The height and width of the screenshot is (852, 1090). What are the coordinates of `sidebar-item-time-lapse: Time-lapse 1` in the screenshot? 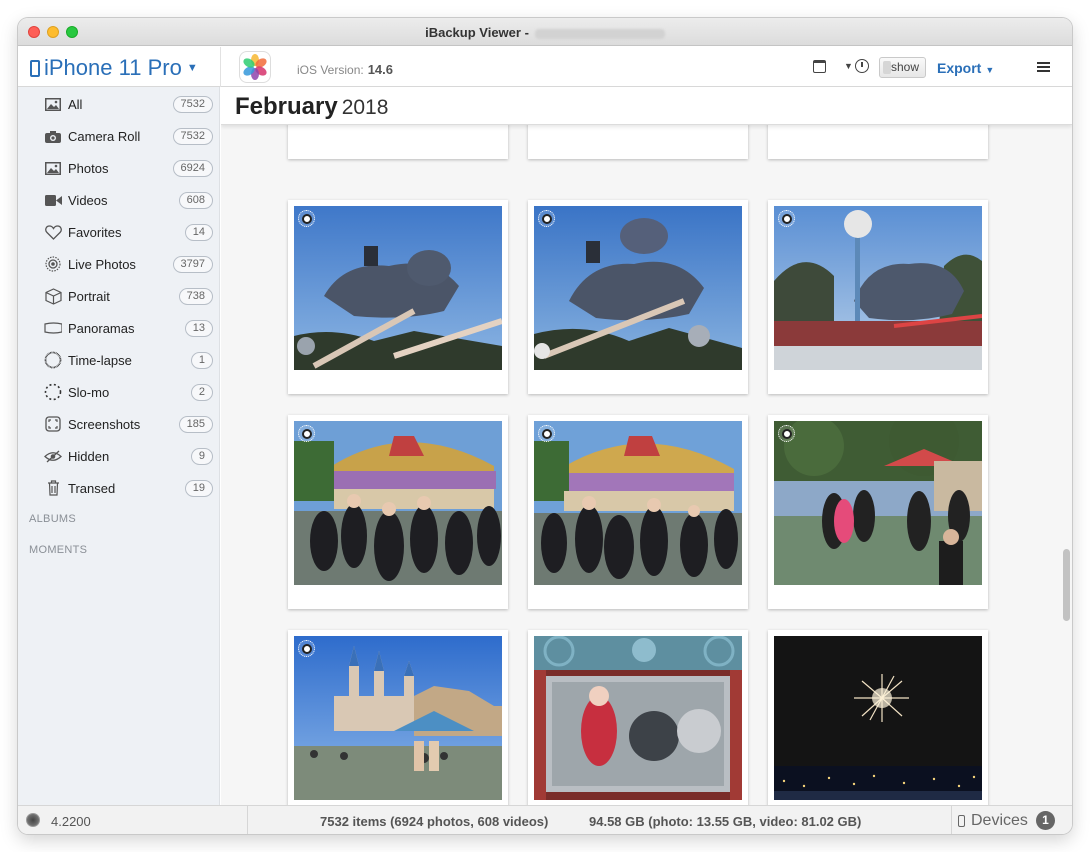 It's located at (119, 360).